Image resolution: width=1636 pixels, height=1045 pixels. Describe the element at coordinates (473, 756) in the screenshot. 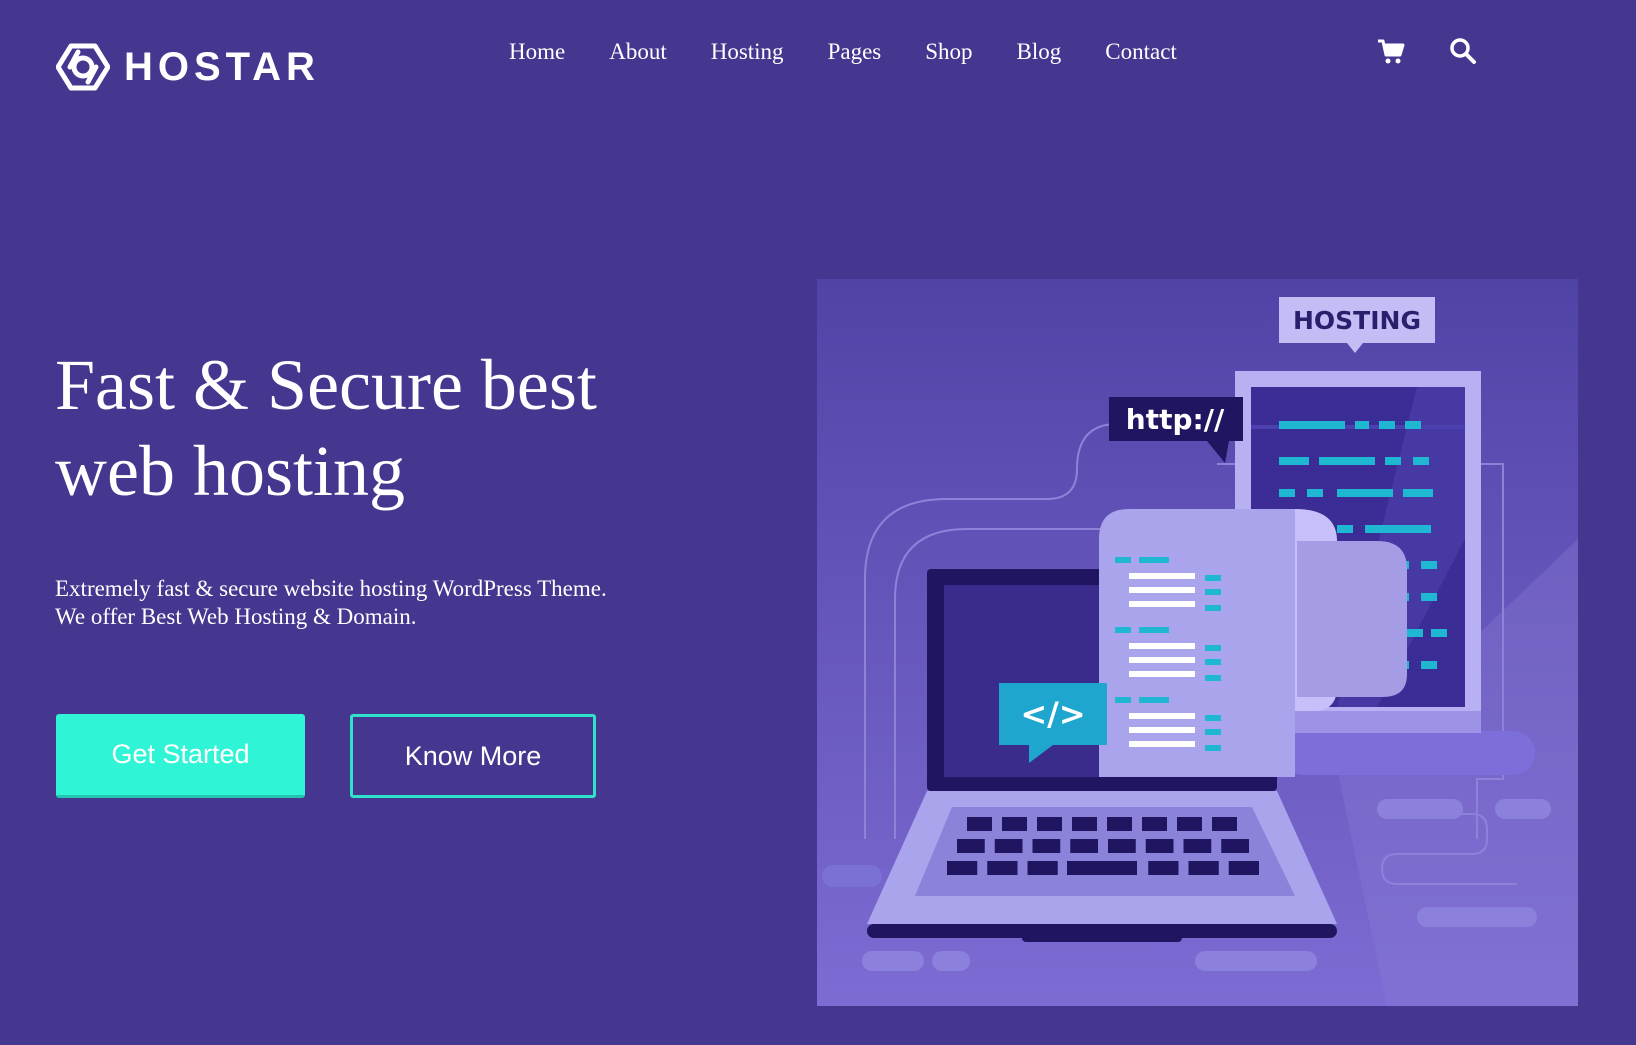

I see `know-more-button: Know More` at that location.